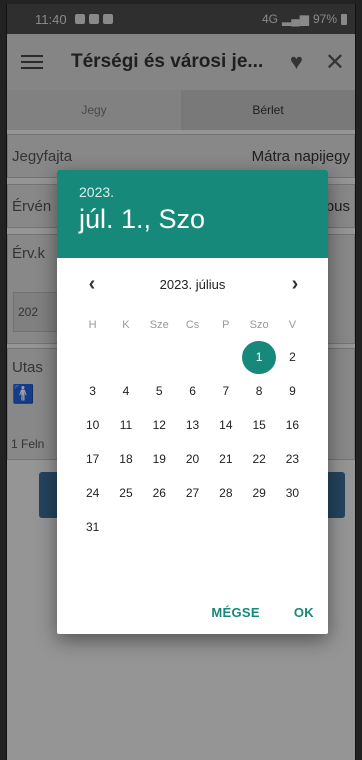 This screenshot has width=362, height=760. I want to click on calendar-day: 6, so click(192, 391).